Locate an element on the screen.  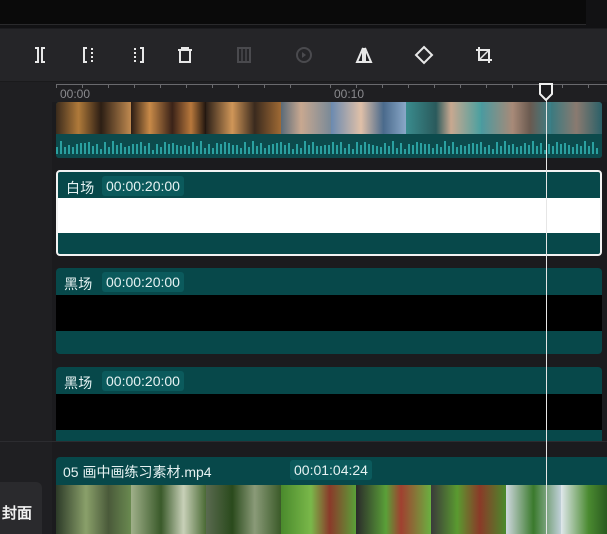
clip-label: 05 画中画练习素材.mp4 is located at coordinates (137, 472).